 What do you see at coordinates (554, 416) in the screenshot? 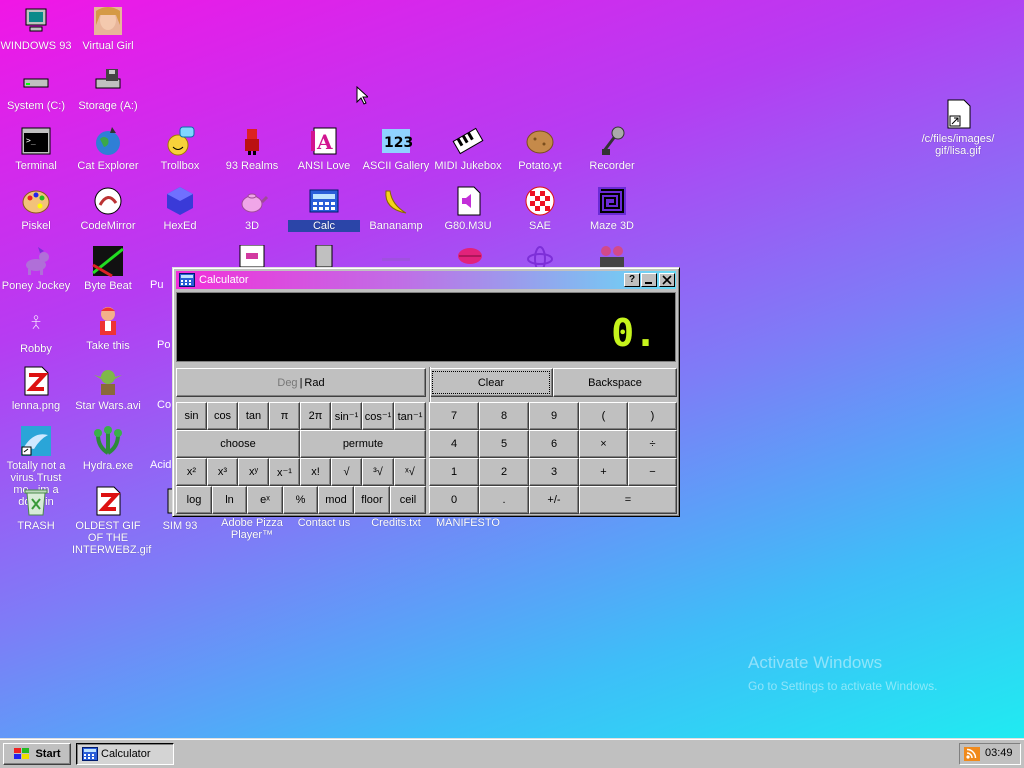
I see `digit-9-button: 9` at bounding box center [554, 416].